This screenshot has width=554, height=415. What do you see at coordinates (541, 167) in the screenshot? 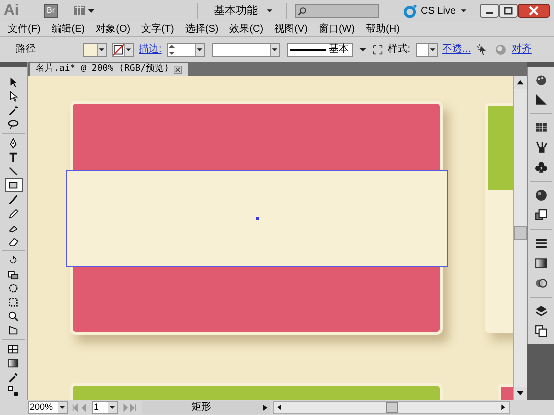
I see `club-icon` at bounding box center [541, 167].